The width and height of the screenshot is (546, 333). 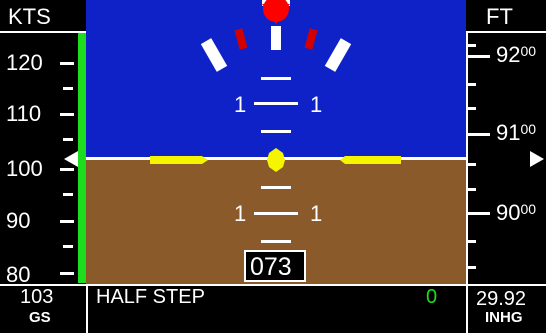 I want to click on bottom-right-divider, so click(x=467, y=308).